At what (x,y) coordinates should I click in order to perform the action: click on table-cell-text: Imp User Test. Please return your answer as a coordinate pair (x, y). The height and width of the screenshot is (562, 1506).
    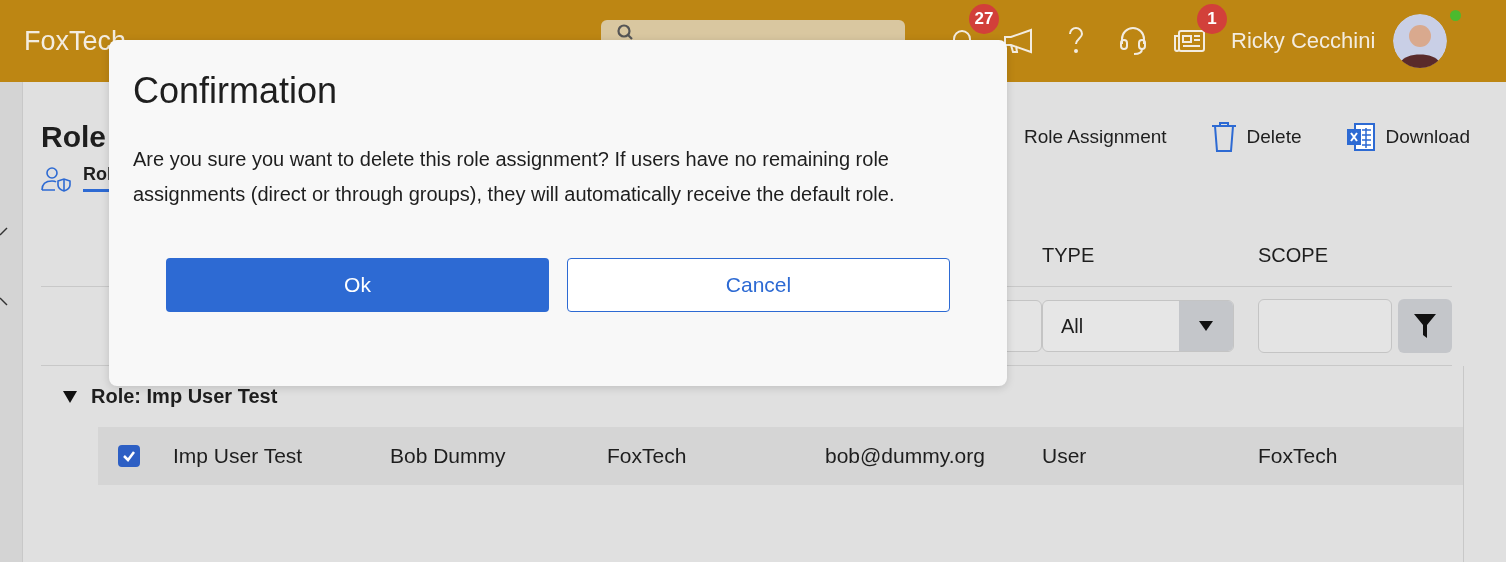
    Looking at the image, I should click on (238, 456).